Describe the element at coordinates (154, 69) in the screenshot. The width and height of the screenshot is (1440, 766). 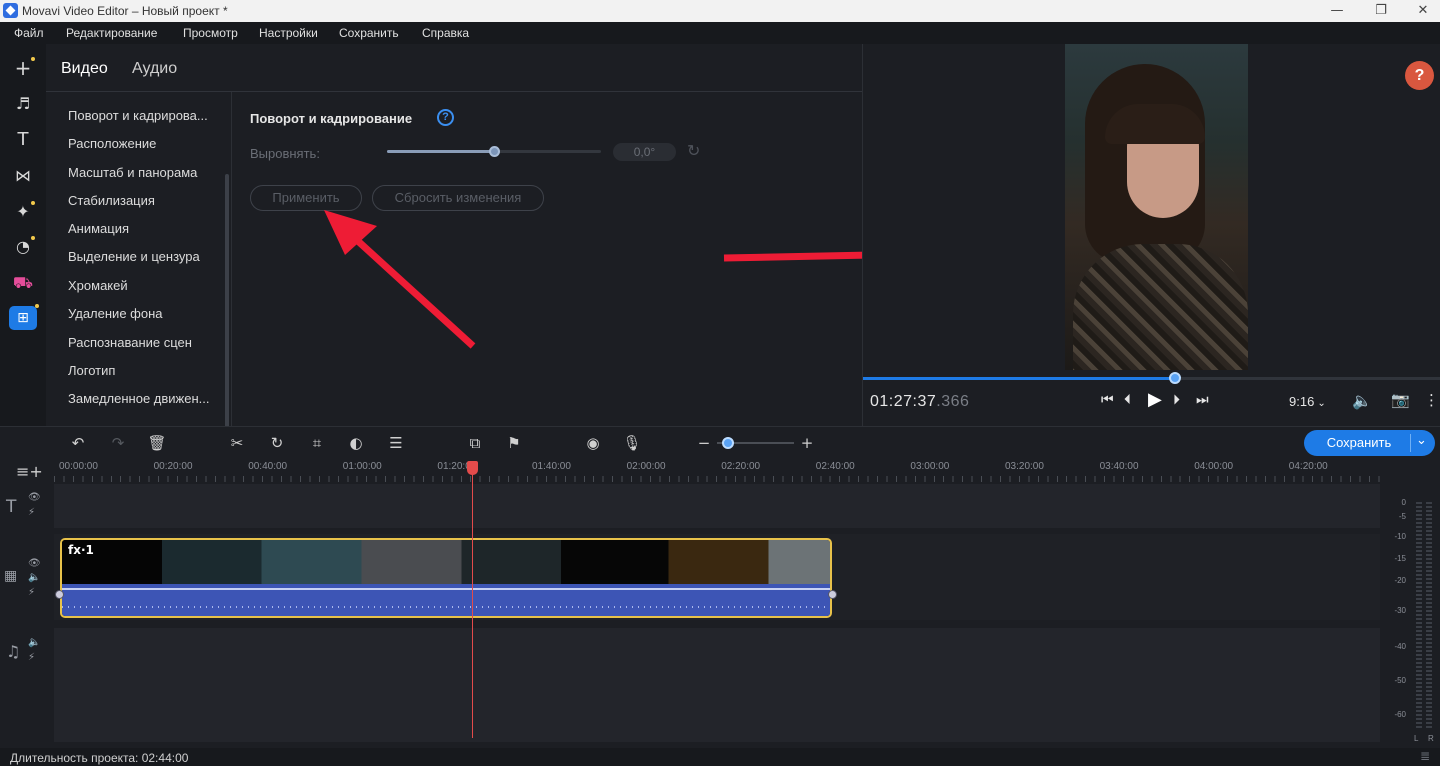
I see `tab-audio: Аудио` at that location.